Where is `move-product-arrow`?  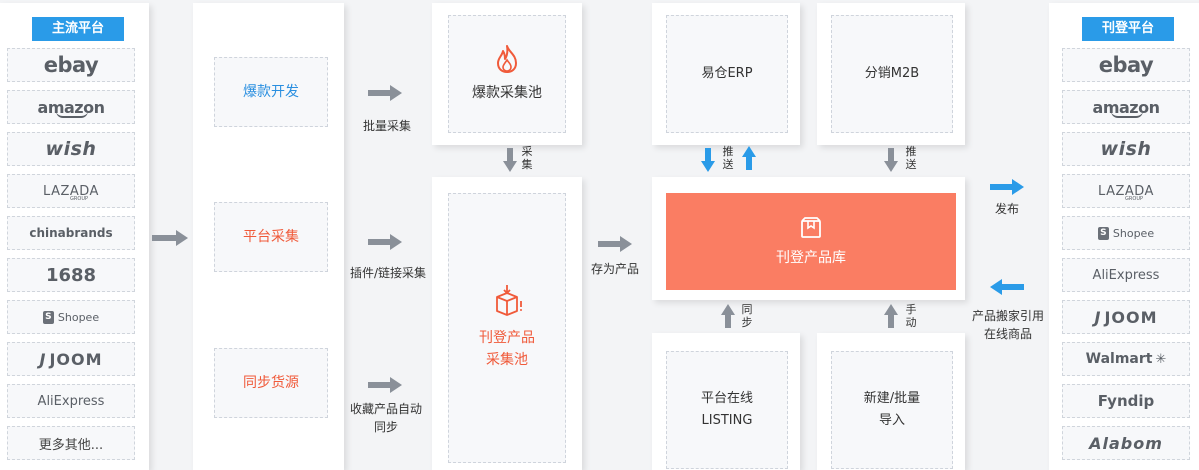
move-product-arrow is located at coordinates (1007, 287).